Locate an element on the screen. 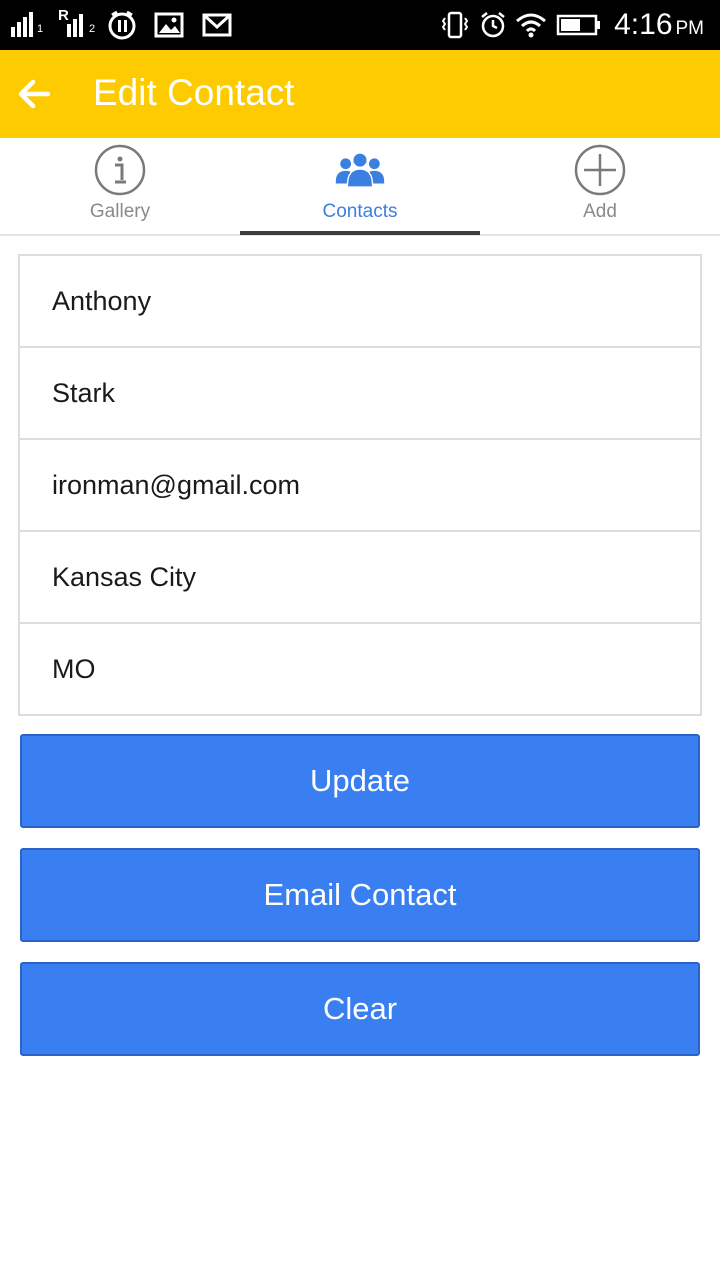 Image resolution: width=720 pixels, height=1280 pixels. tab-add-label: Add is located at coordinates (600, 211).